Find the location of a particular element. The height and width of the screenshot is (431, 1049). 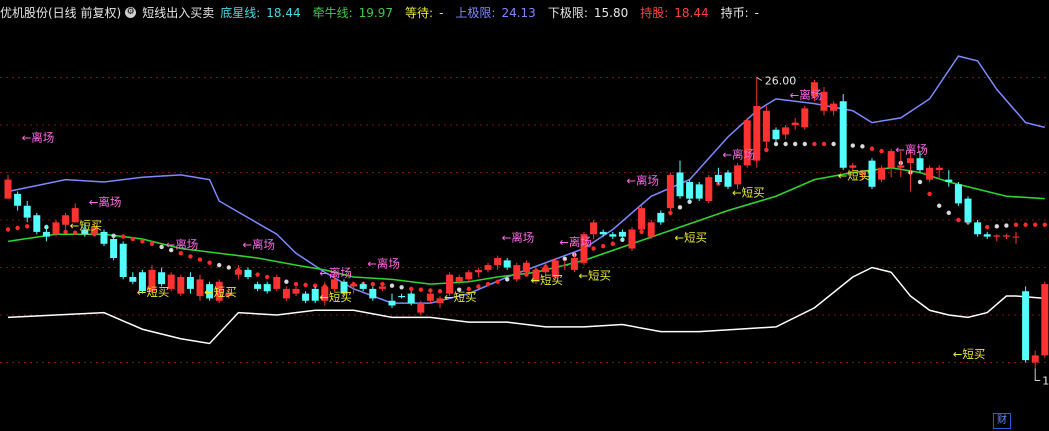

indicator-cash: 持币: - is located at coordinates (740, 12).